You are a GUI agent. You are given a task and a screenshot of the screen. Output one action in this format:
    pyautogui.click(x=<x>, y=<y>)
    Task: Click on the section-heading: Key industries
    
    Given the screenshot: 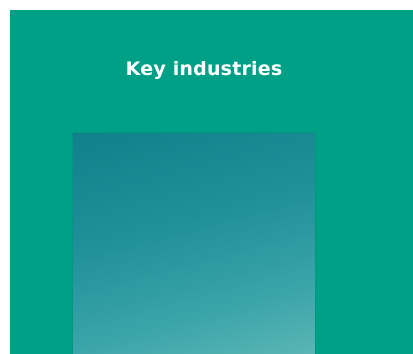 What is the action you would take?
    pyautogui.click(x=204, y=69)
    